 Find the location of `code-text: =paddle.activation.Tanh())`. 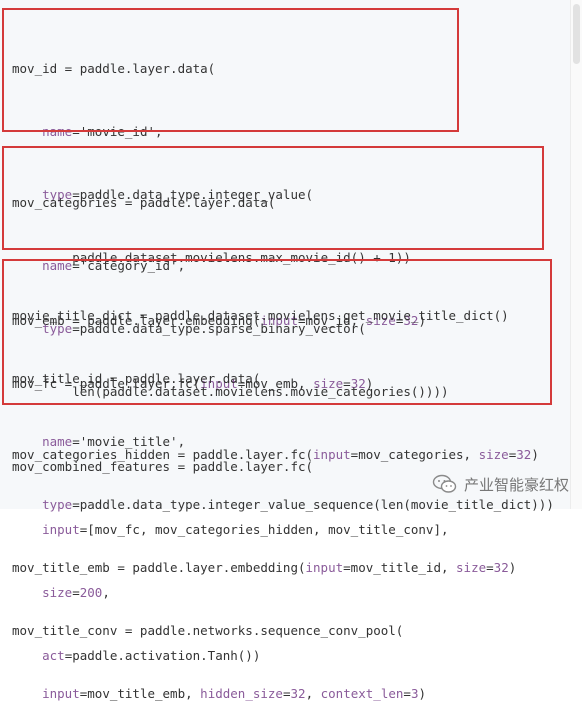

code-text: =paddle.activation.Tanh()) is located at coordinates (162, 655).